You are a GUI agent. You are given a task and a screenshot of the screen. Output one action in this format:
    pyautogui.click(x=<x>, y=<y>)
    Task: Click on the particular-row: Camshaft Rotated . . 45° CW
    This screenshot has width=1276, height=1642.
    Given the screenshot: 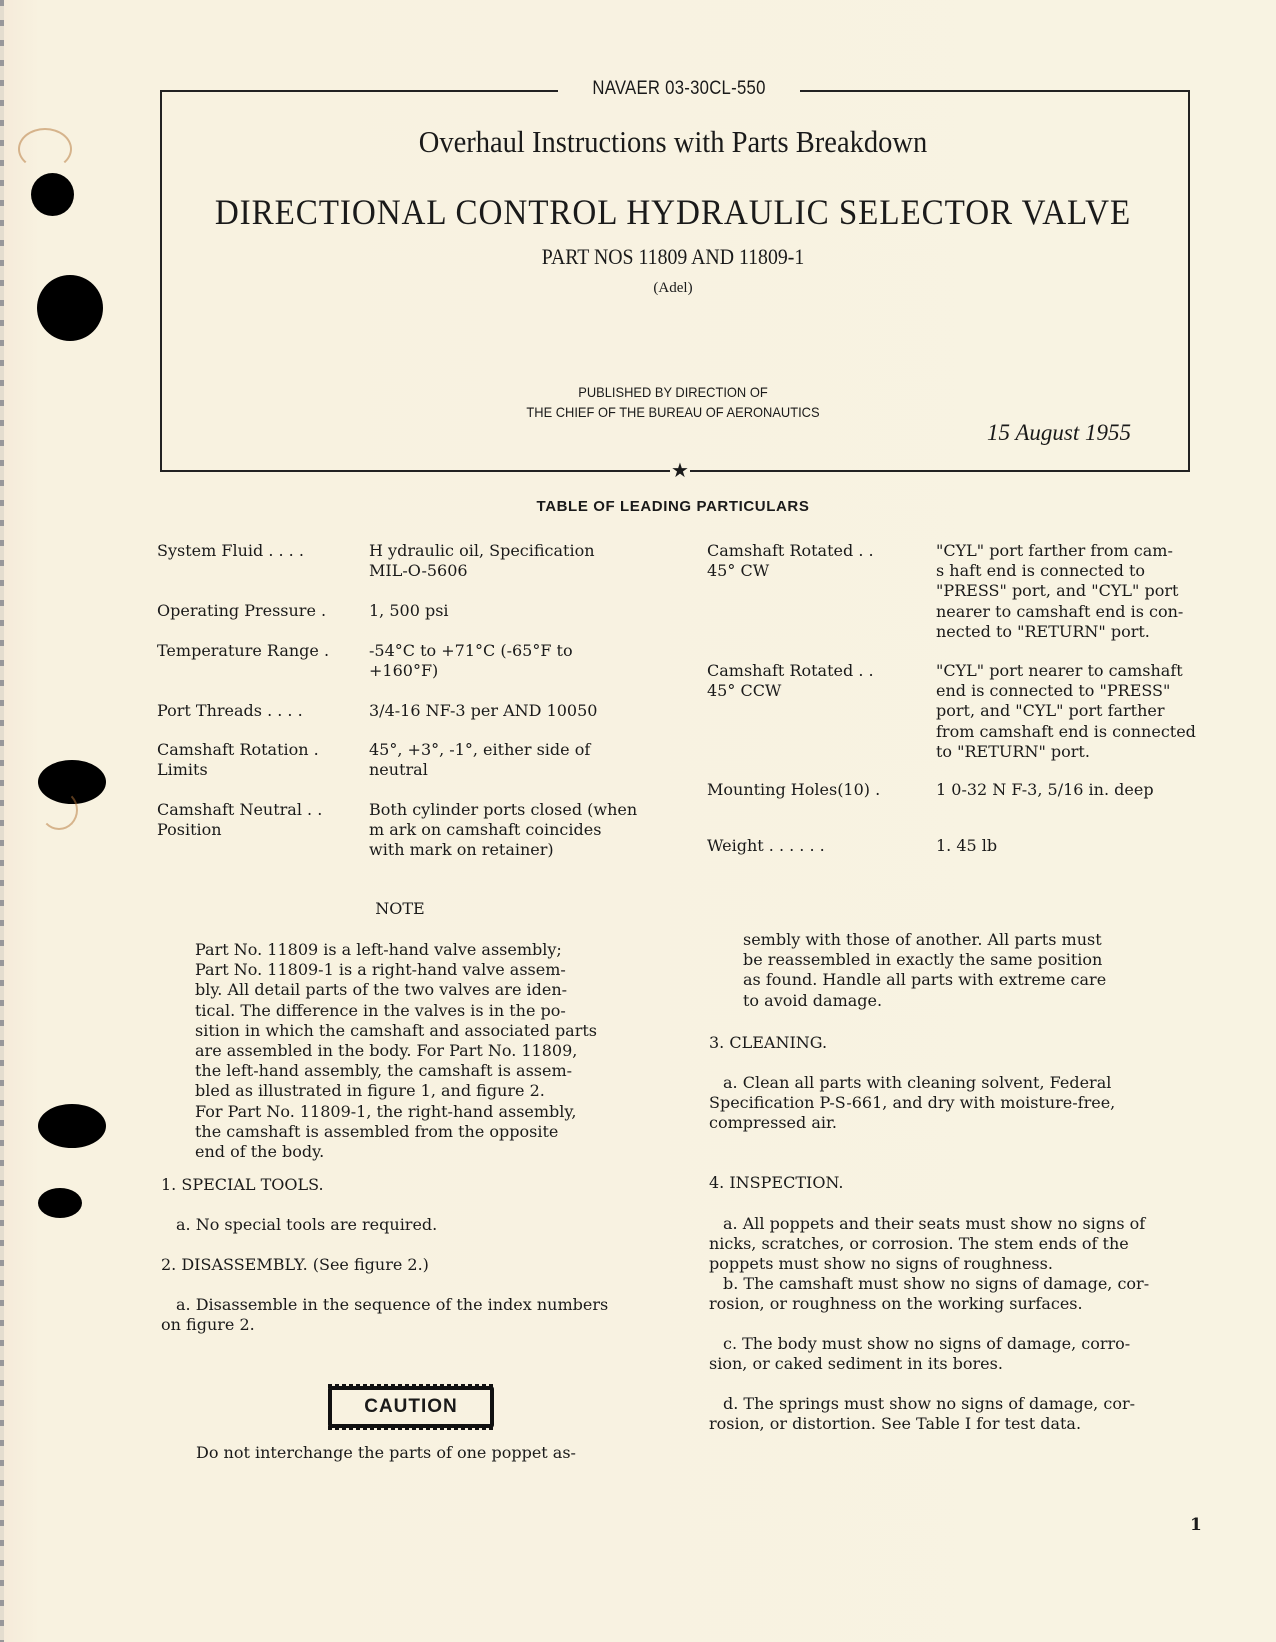 What is the action you would take?
    pyautogui.click(x=790, y=561)
    